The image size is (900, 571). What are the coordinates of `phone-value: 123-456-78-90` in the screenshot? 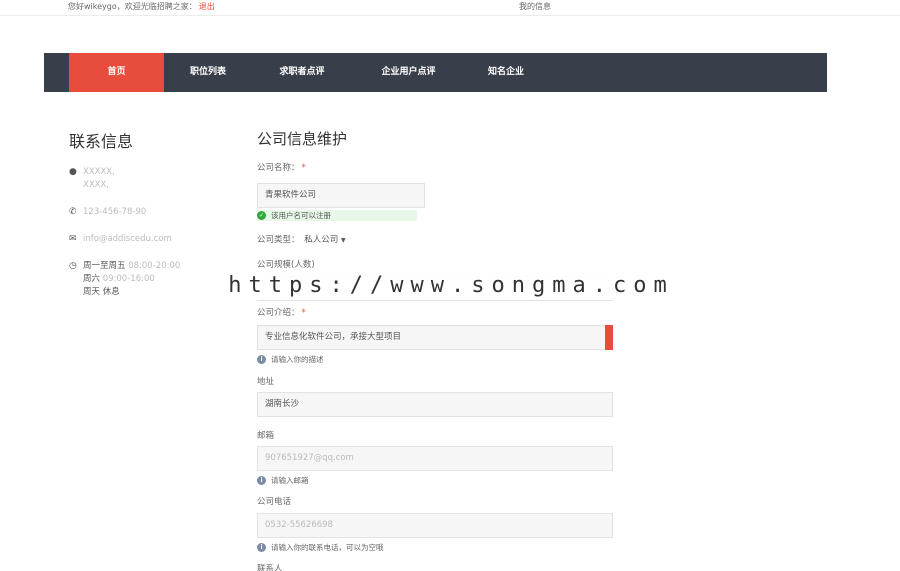 It's located at (115, 212).